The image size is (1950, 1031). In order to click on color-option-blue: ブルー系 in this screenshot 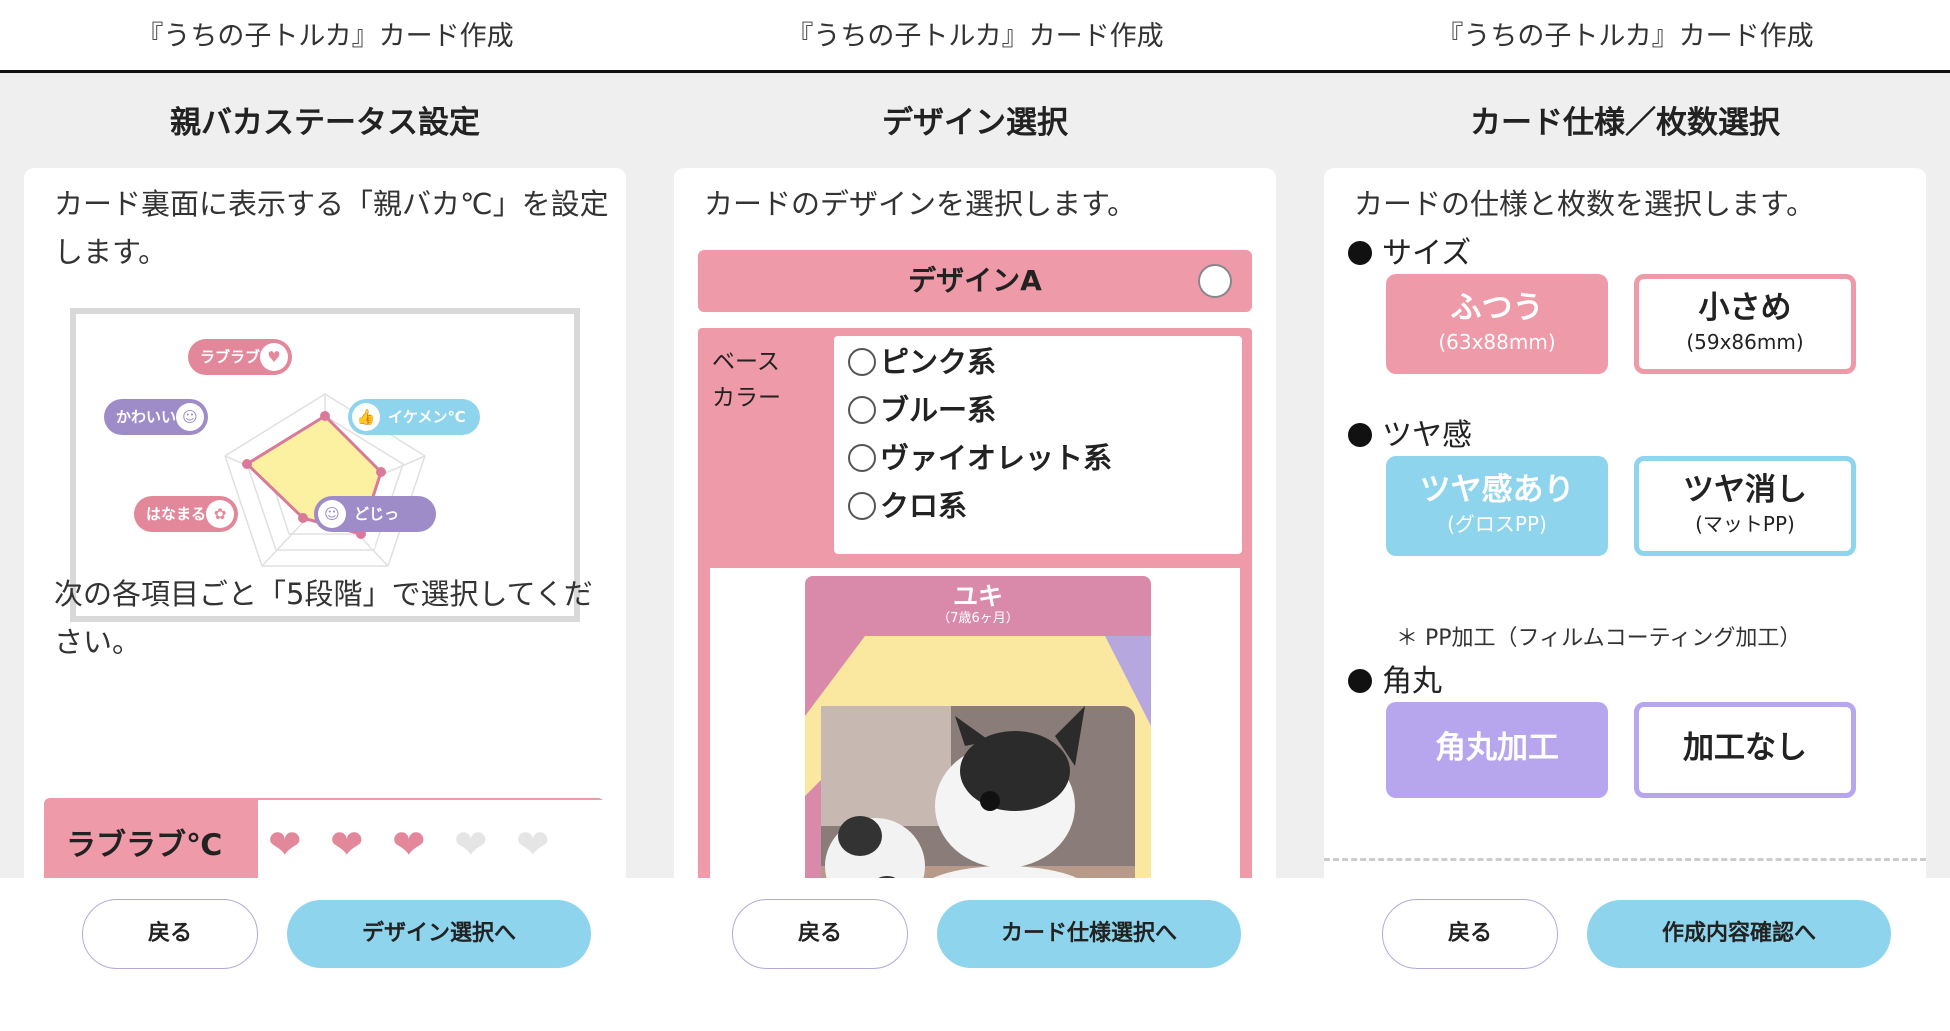, I will do `click(922, 410)`.